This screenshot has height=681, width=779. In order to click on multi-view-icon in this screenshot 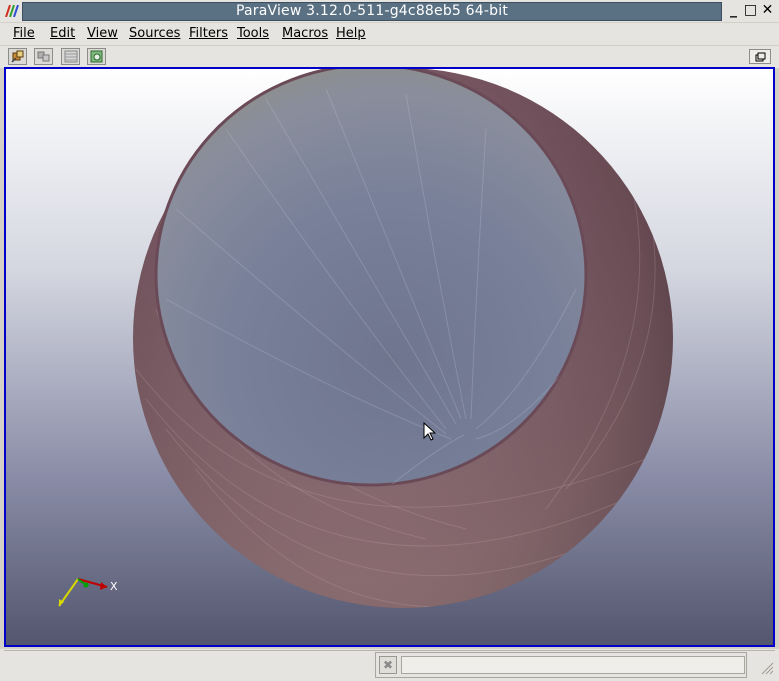, I will do `click(43, 56)`.